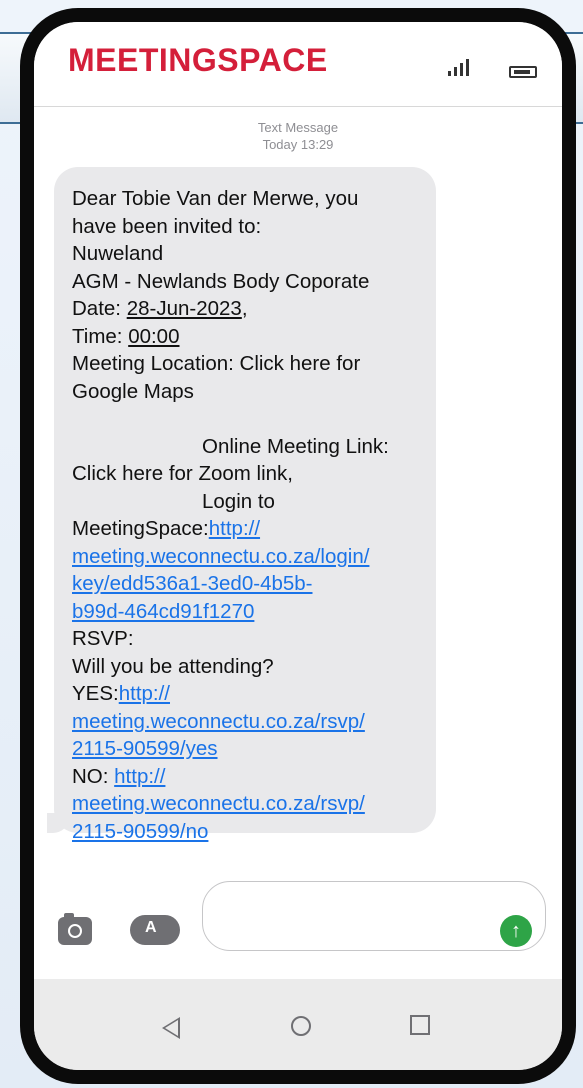  Describe the element at coordinates (184, 308) in the screenshot. I see `date-value: 28-Jun-2023` at that location.